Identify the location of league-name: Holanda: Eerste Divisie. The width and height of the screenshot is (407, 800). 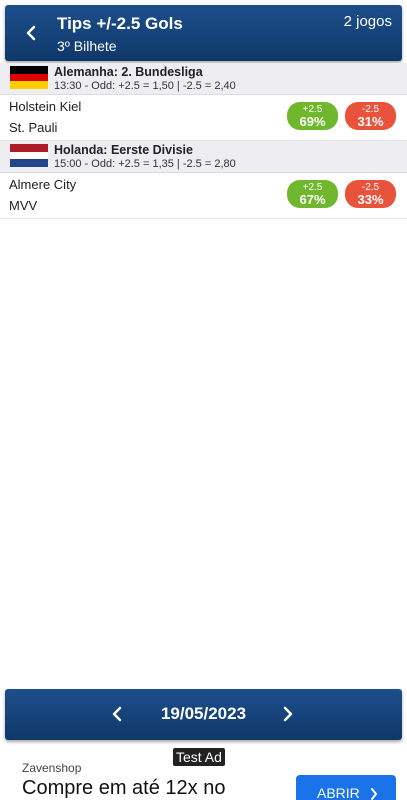
(123, 150).